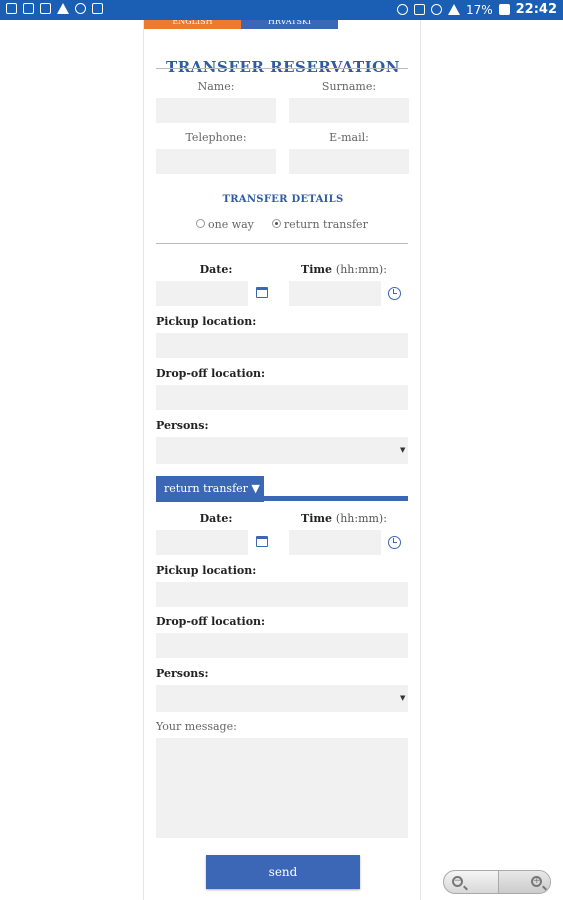  Describe the element at coordinates (349, 137) in the screenshot. I see `email-label: E-mail:` at that location.